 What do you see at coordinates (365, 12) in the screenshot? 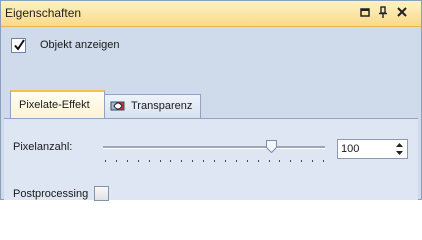
I see `restore-icon` at bounding box center [365, 12].